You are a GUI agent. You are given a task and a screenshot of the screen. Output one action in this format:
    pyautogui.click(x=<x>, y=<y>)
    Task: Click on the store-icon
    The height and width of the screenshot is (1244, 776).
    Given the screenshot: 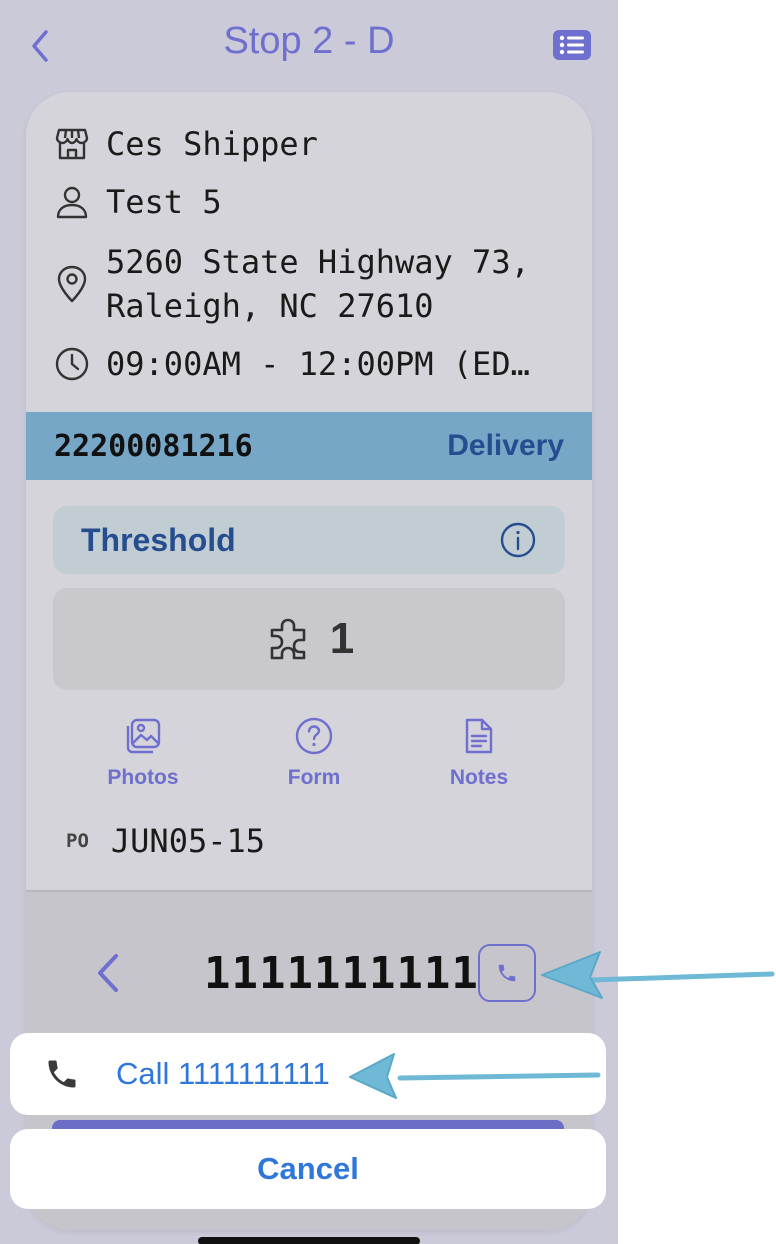 What is the action you would take?
    pyautogui.click(x=72, y=144)
    